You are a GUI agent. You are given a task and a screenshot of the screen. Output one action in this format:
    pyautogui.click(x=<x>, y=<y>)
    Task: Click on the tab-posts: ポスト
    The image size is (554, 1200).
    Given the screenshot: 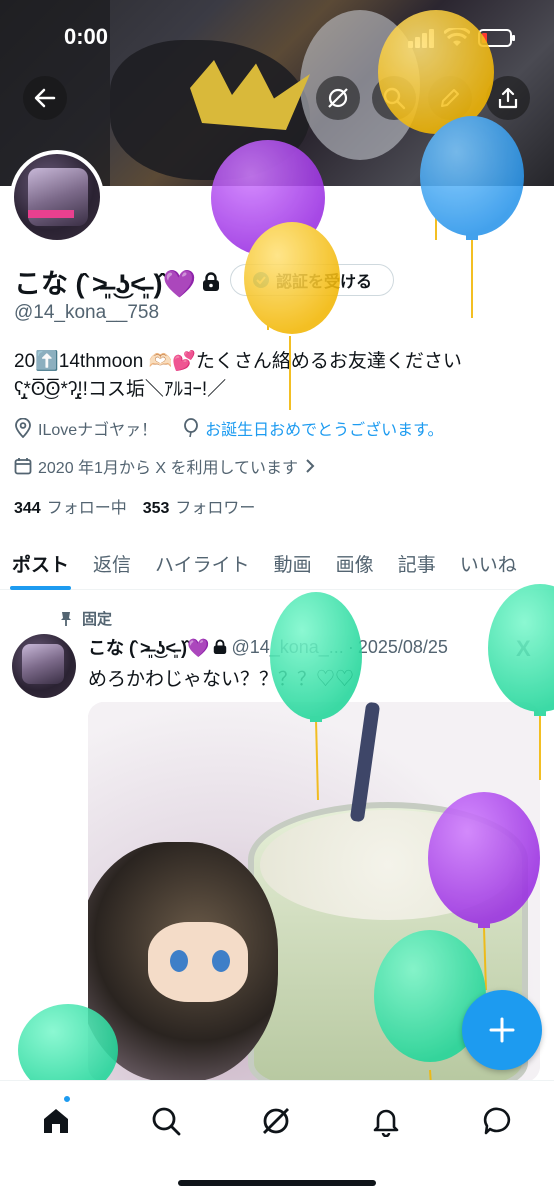 What is the action you would take?
    pyautogui.click(x=40, y=563)
    